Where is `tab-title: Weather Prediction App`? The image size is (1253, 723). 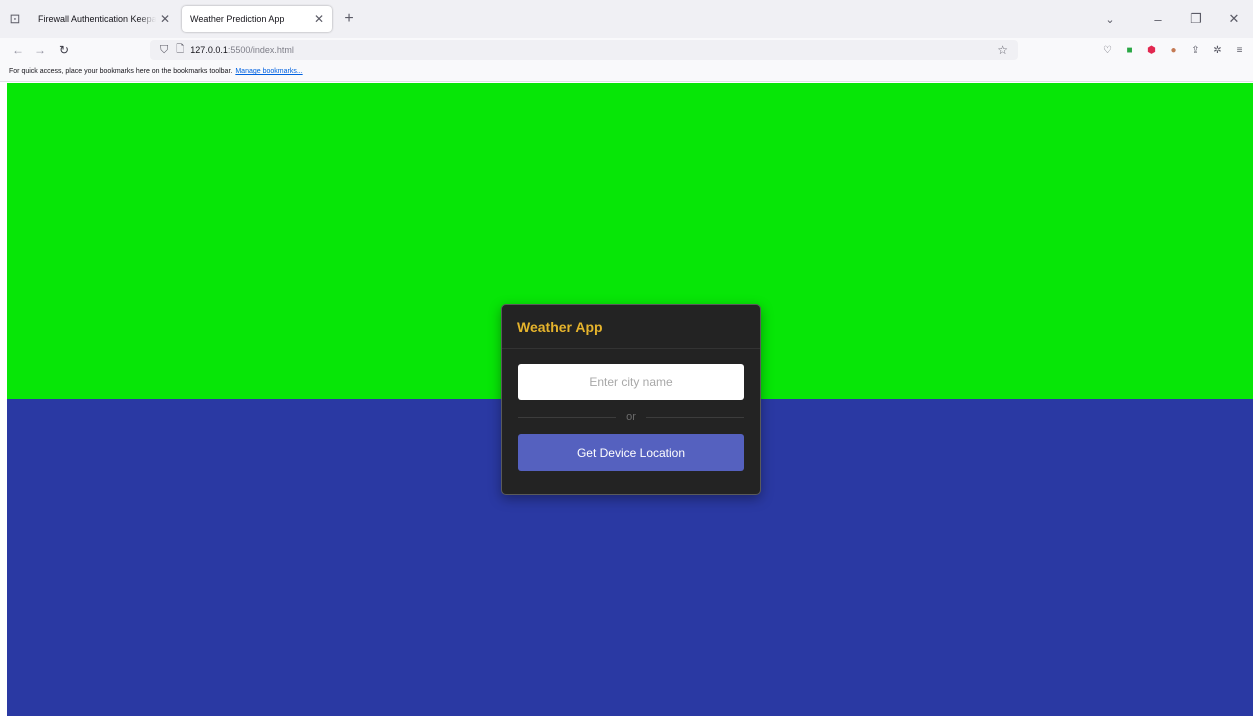 tab-title: Weather Prediction App is located at coordinates (237, 19).